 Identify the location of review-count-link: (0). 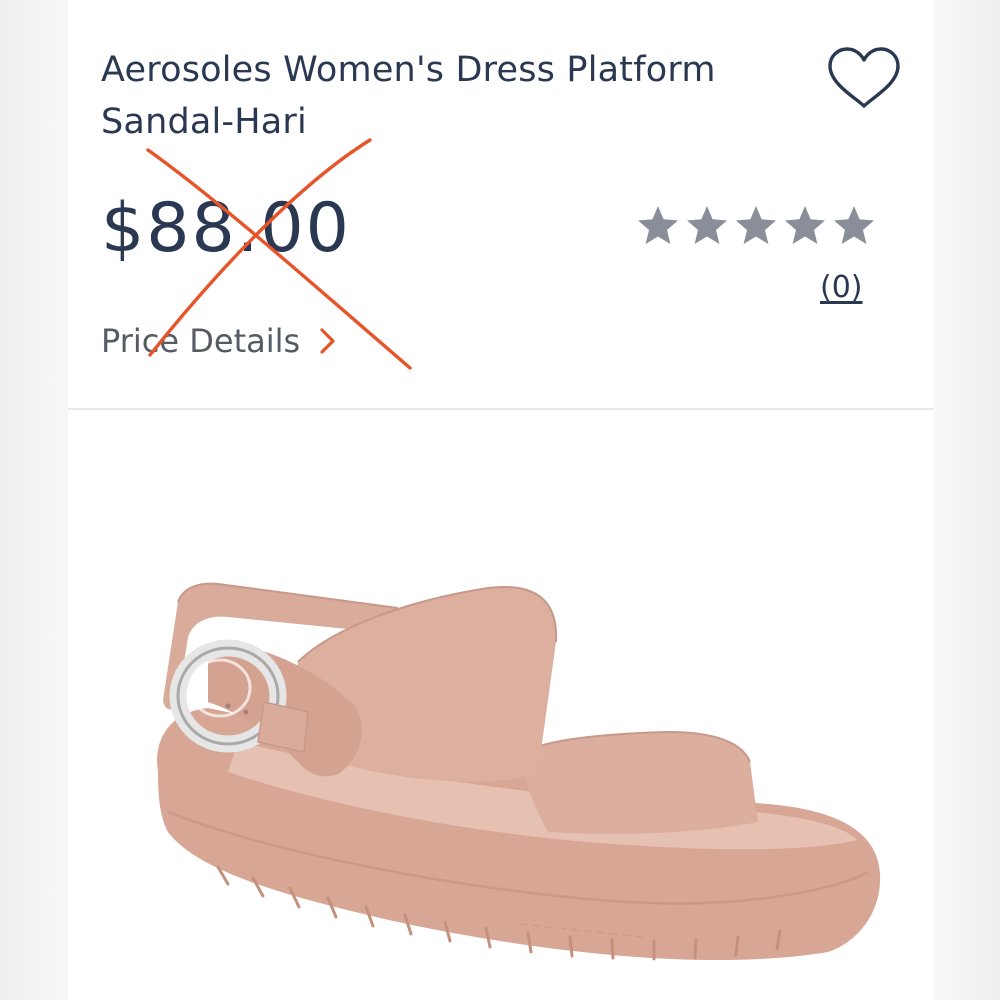
(841, 288).